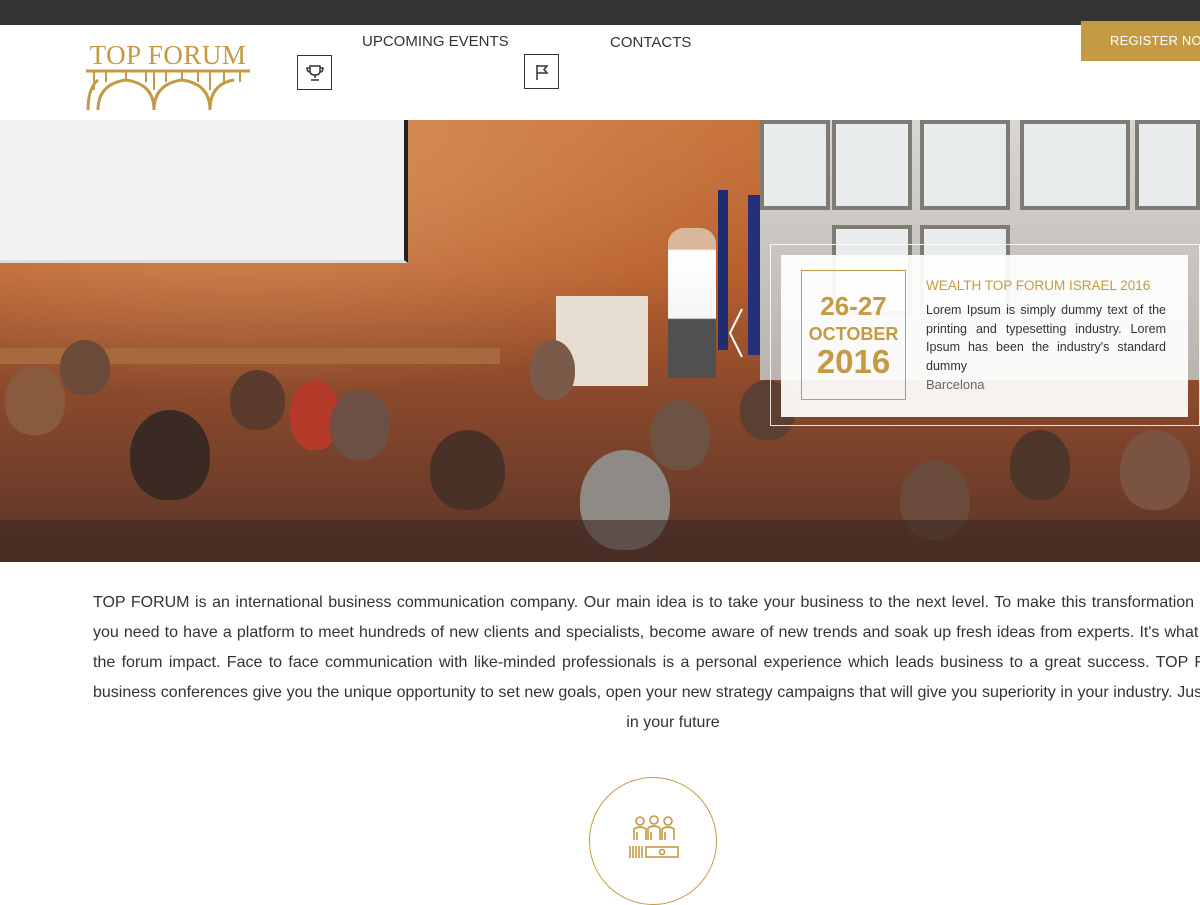  I want to click on register-now-button: REGISTER NOW, so click(1140, 41).